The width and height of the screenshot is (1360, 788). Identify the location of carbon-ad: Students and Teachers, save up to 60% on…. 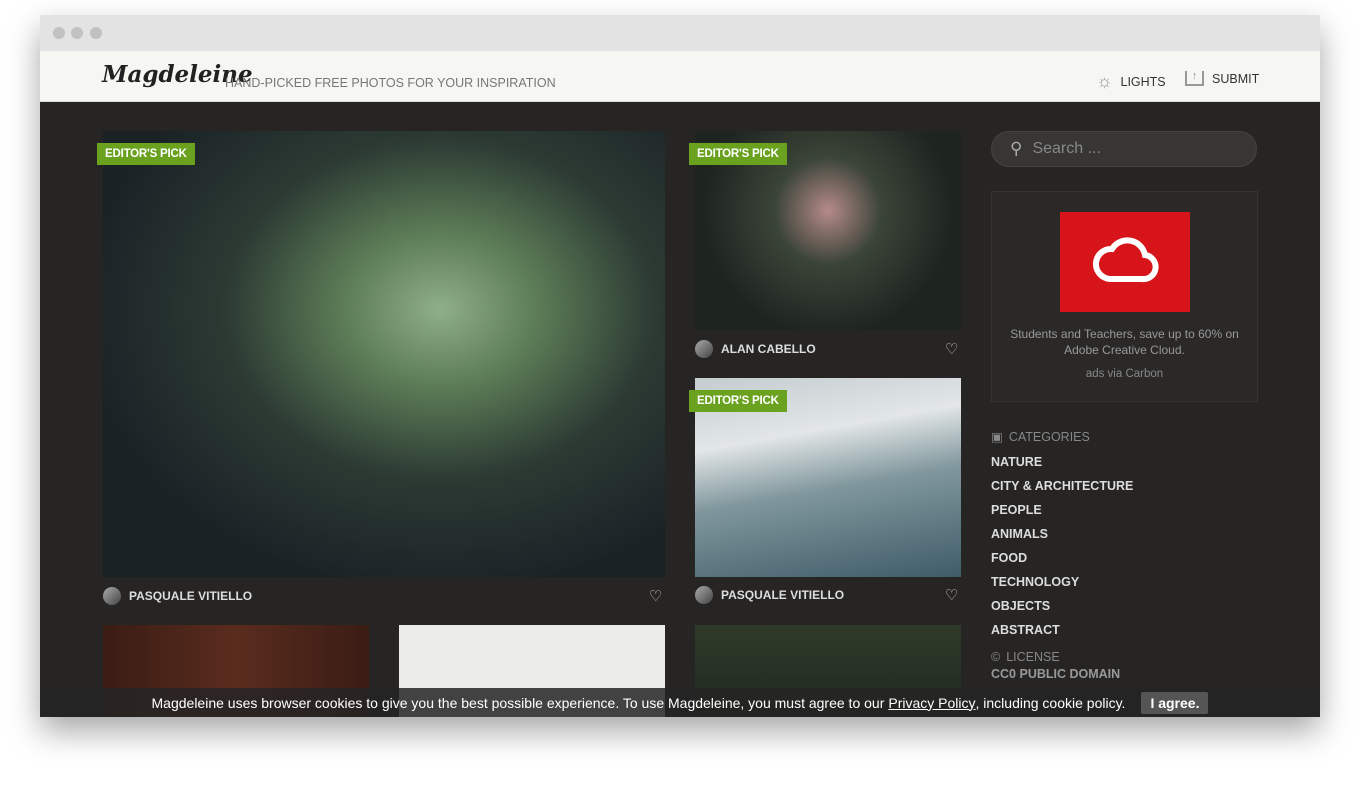
(1124, 296).